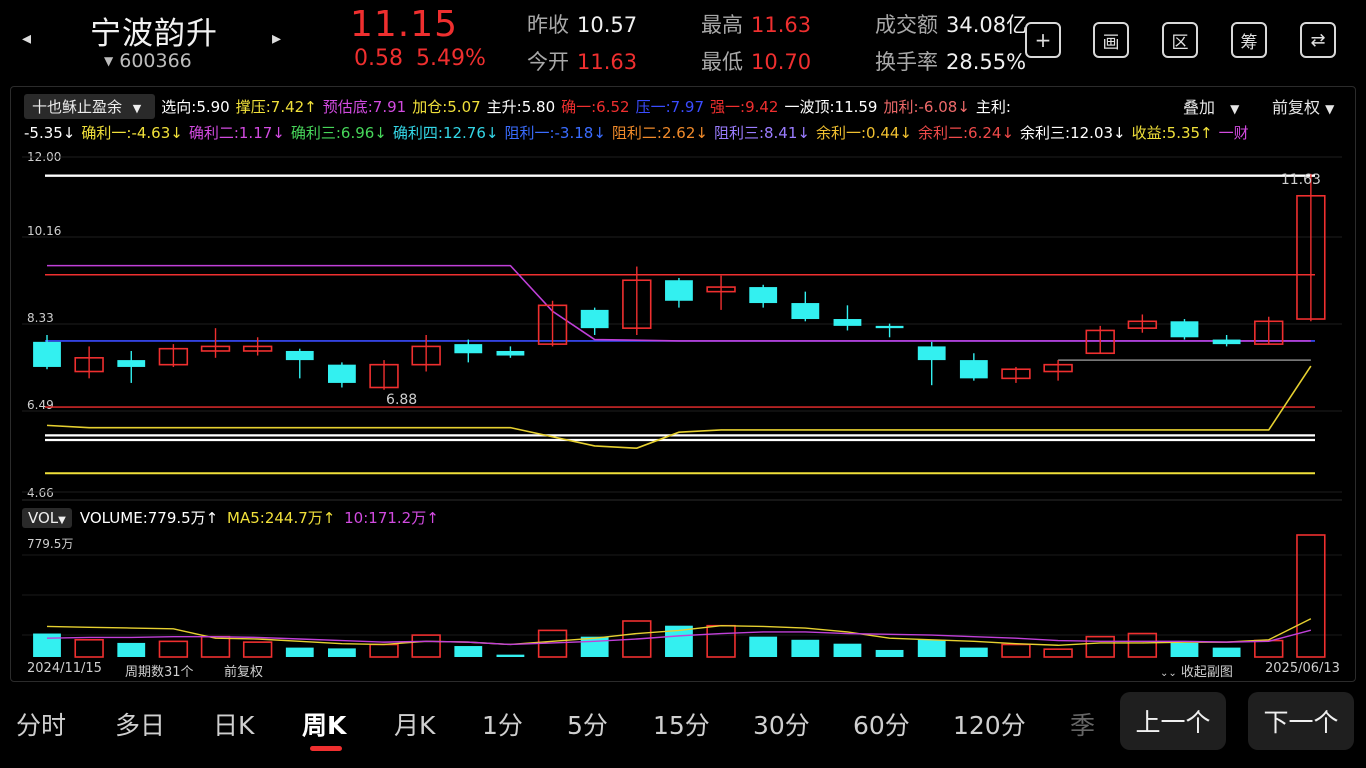  I want to click on tab-duori: 多日, so click(140, 724).